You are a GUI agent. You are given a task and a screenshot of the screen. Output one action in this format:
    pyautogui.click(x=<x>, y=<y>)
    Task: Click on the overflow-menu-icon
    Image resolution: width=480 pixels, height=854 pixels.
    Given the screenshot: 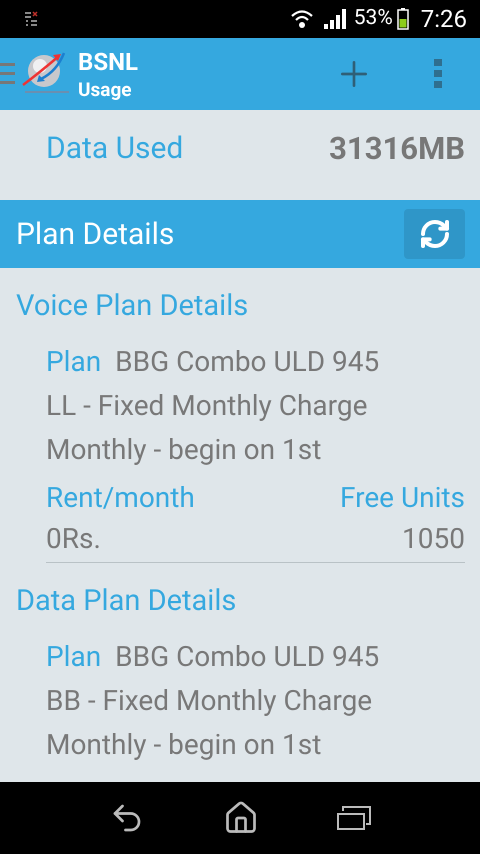 What is the action you would take?
    pyautogui.click(x=438, y=74)
    